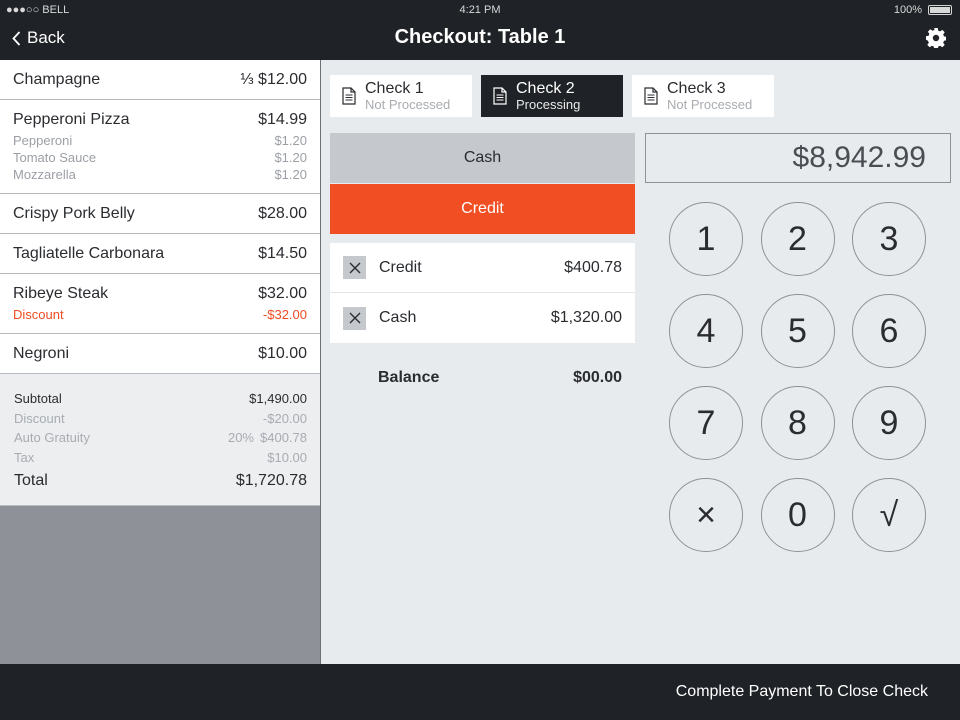  I want to click on check-status: Processing, so click(548, 104).